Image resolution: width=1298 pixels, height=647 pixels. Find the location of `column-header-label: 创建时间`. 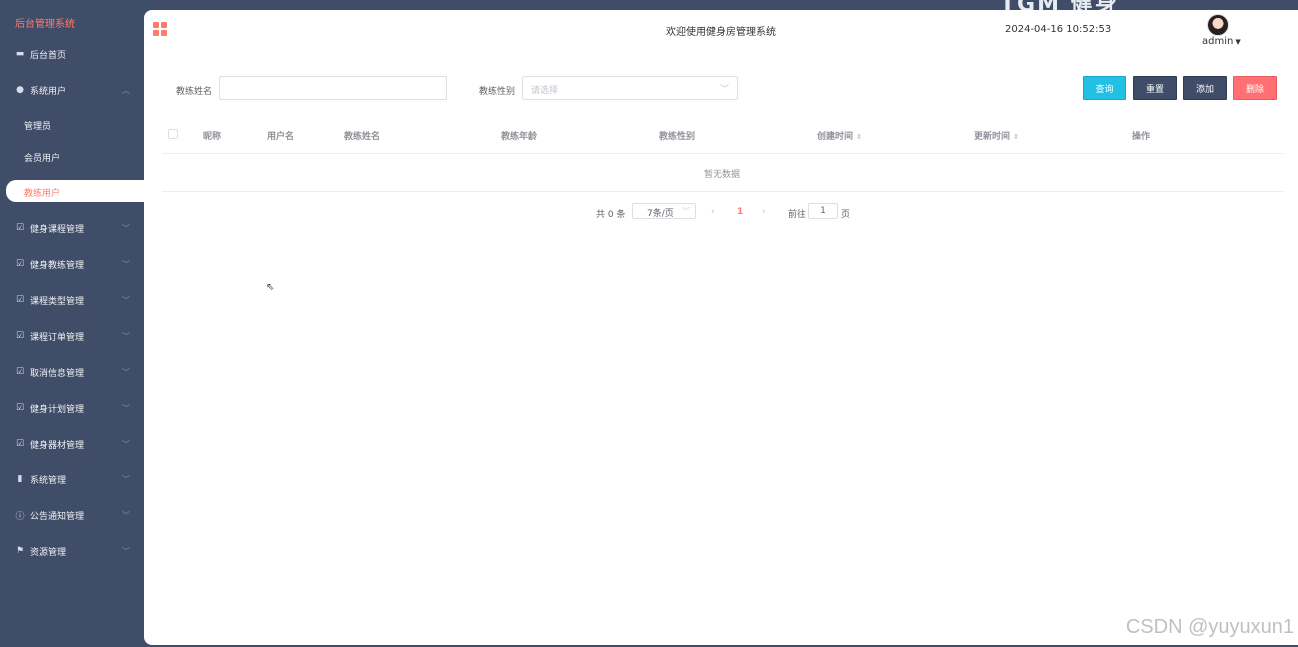

column-header-label: 创建时间 is located at coordinates (835, 137).